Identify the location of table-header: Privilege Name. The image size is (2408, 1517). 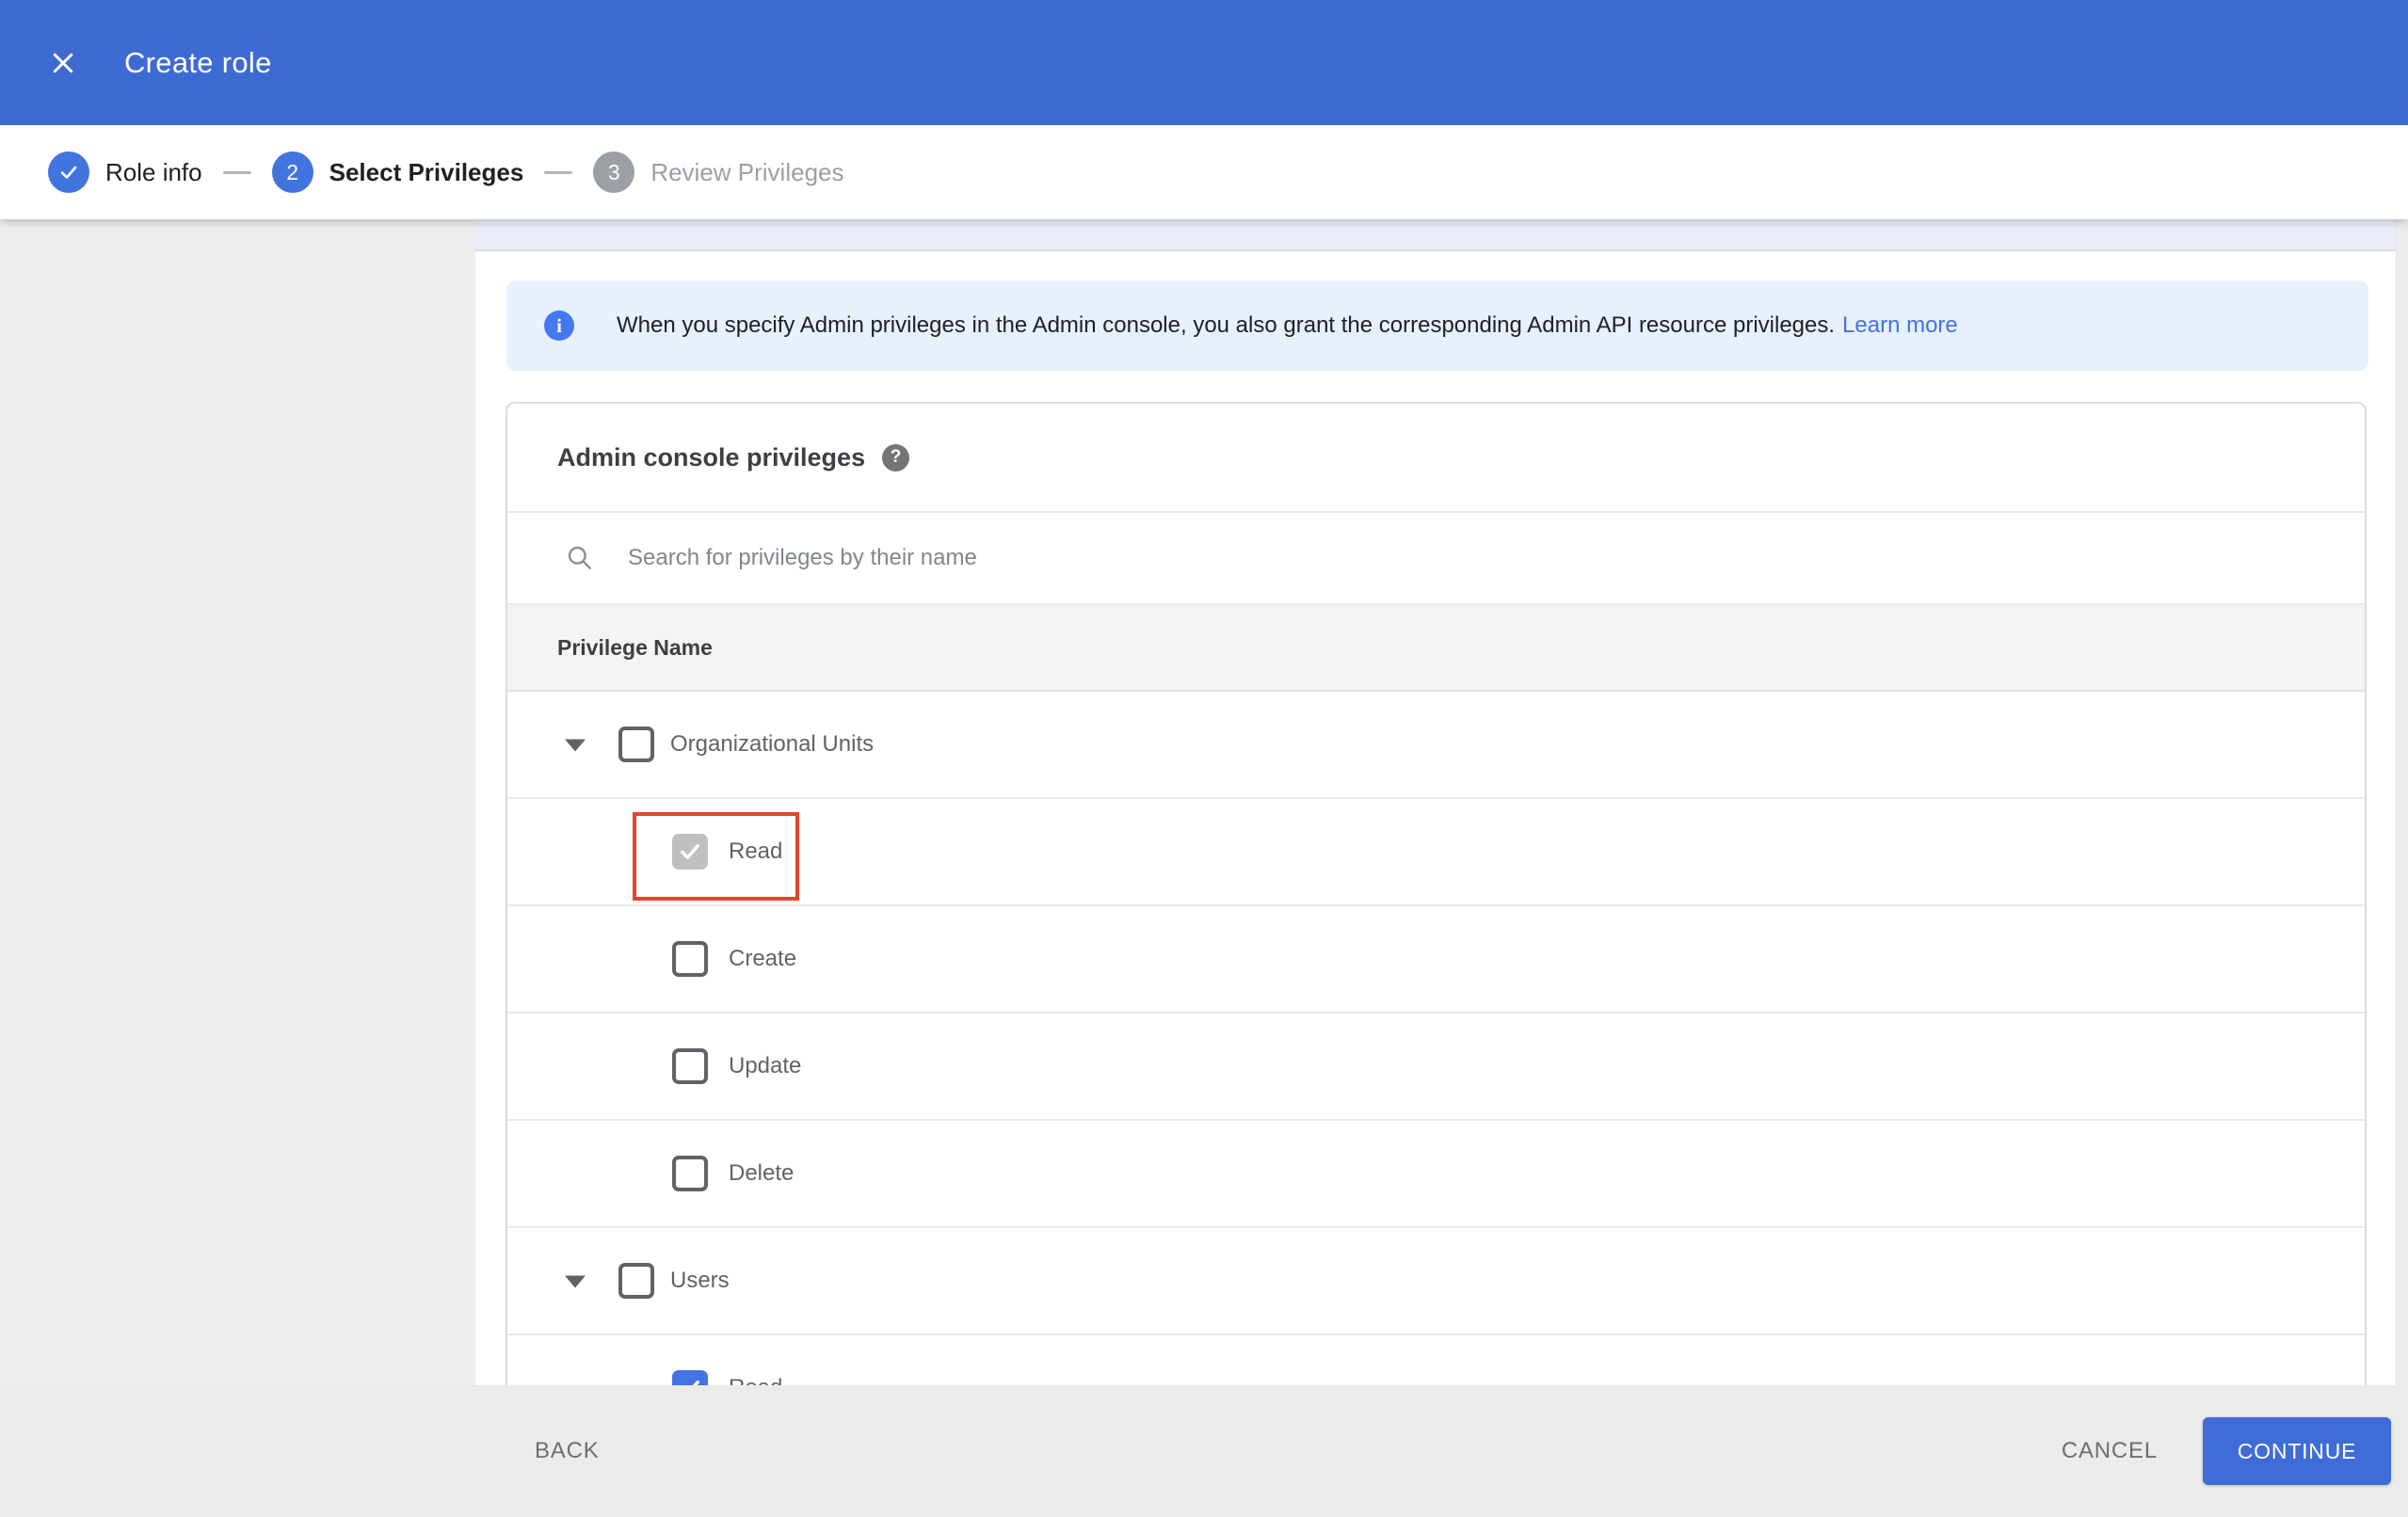
(1436, 648).